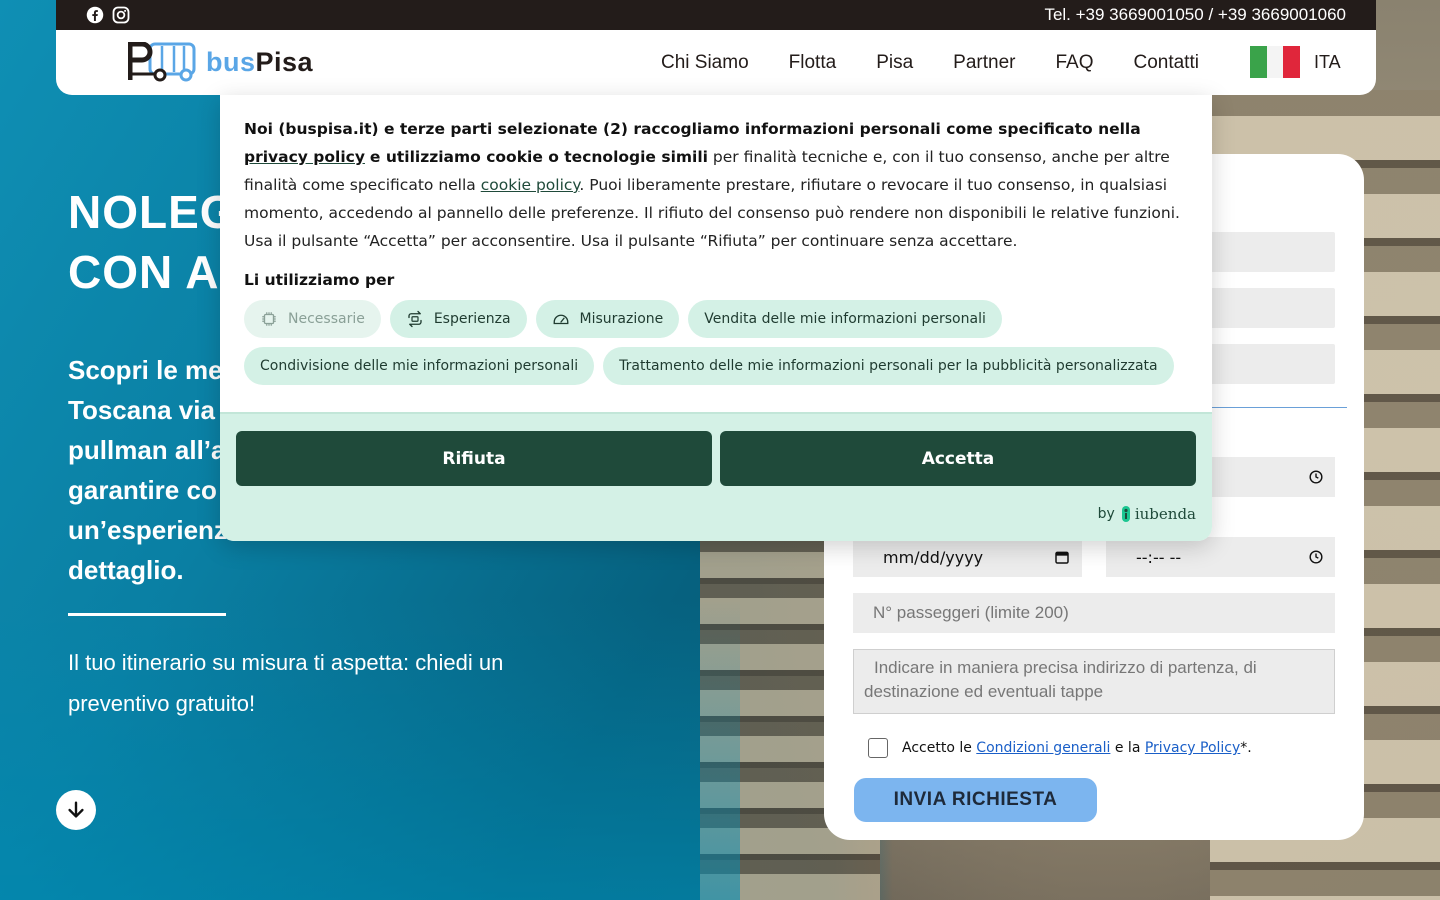 Image resolution: width=1440 pixels, height=900 pixels. What do you see at coordinates (1062, 557) in the screenshot?
I see `calendar-icon` at bounding box center [1062, 557].